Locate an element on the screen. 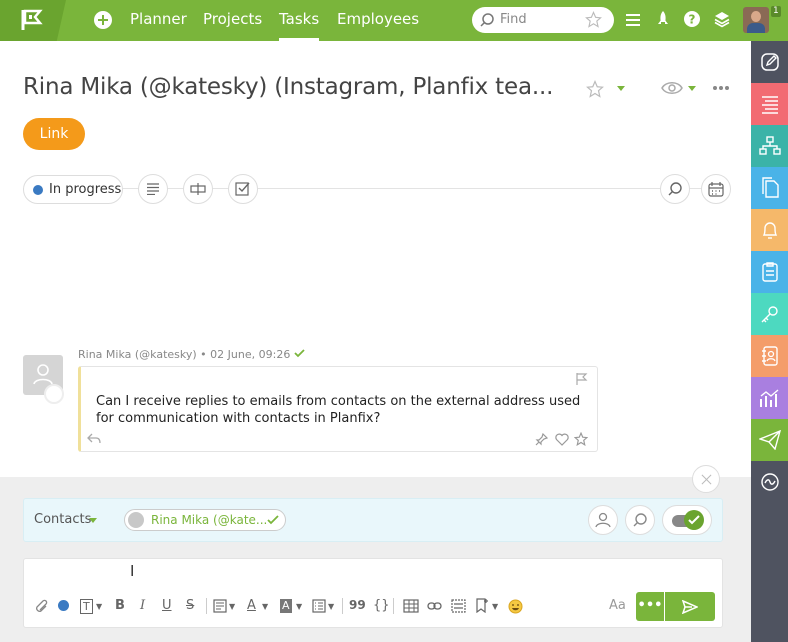 The height and width of the screenshot is (642, 788). recipient-search-button is located at coordinates (640, 520).